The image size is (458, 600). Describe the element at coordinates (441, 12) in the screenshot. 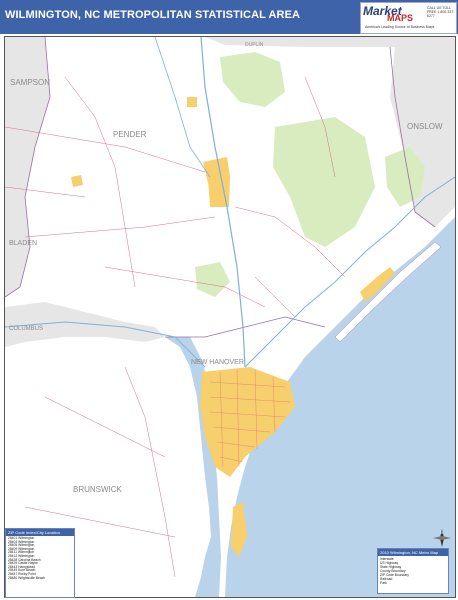

I see `logo-phone: CALL US TOLL FREE 1-800-337-6277` at that location.